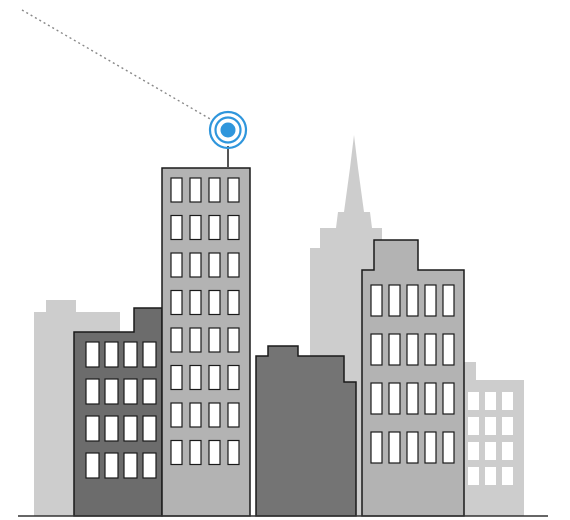 The image size is (570, 520). What do you see at coordinates (117, 65) in the screenshot?
I see `signal-path-line` at bounding box center [117, 65].